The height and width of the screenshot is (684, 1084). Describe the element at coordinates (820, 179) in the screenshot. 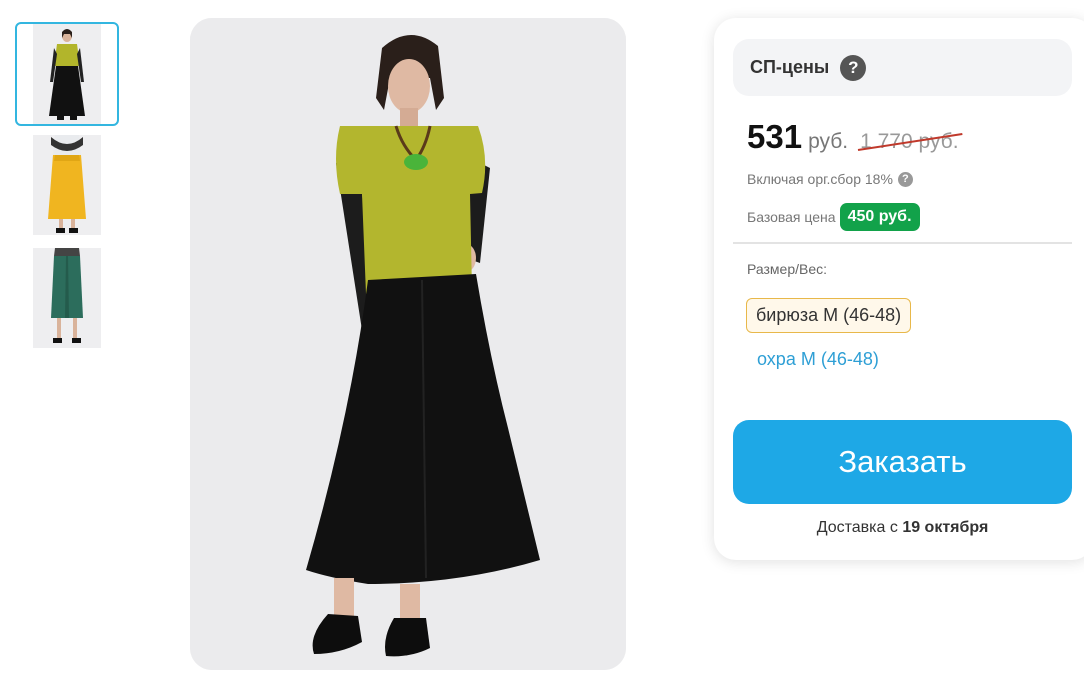

I see `org-fee-text: Включая орг.сбор 18%` at that location.